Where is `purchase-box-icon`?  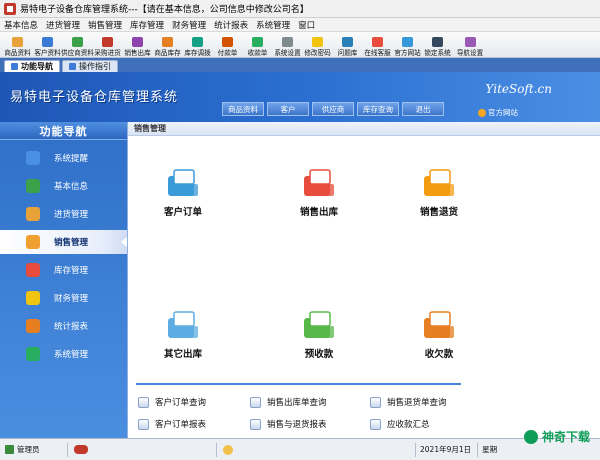
purchase-box-icon is located at coordinates (33, 214).